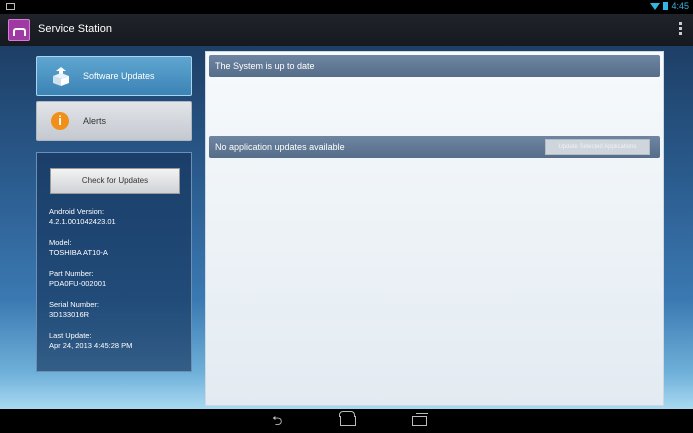  I want to click on app-status-text: No application updates available, so click(280, 147).